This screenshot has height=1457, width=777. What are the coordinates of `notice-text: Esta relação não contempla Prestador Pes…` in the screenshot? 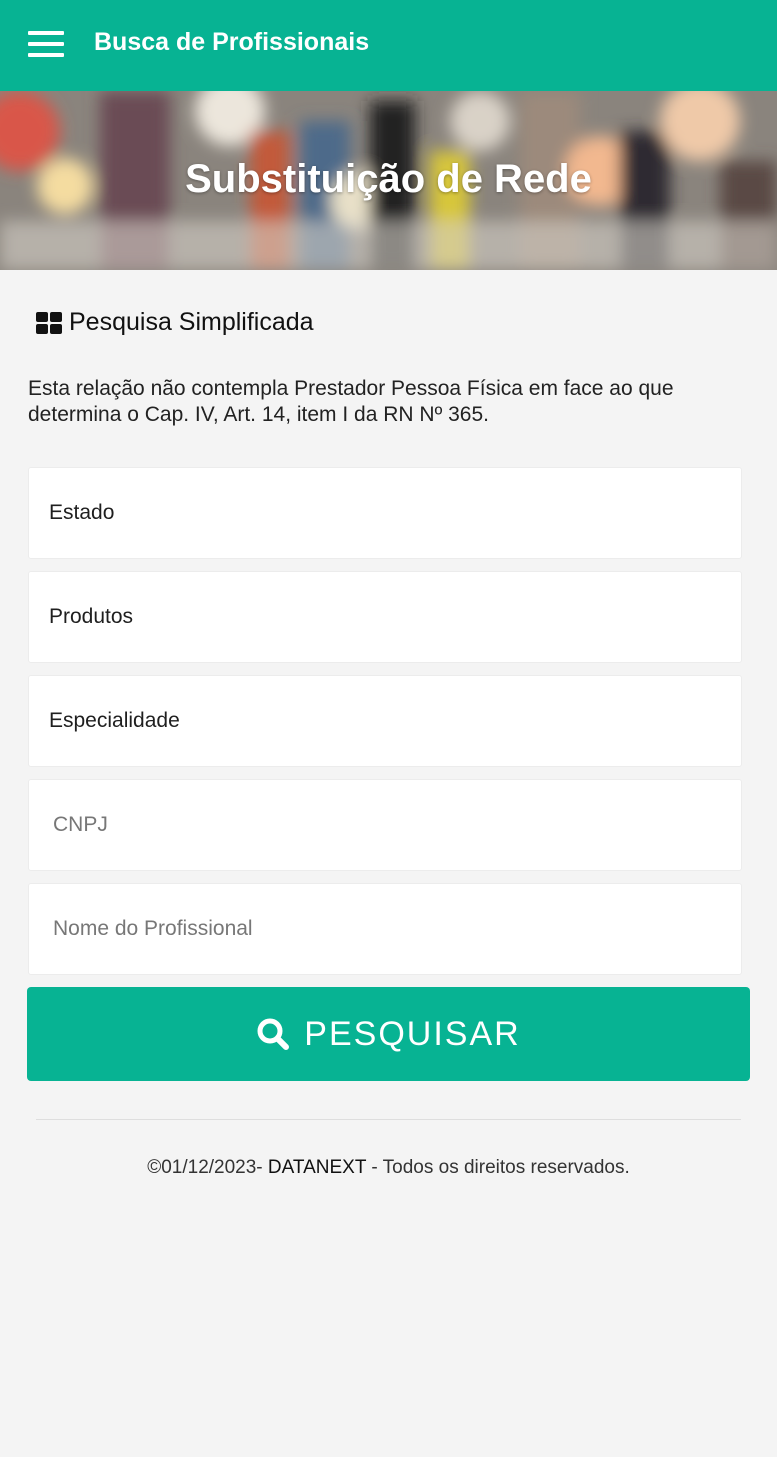 It's located at (351, 401).